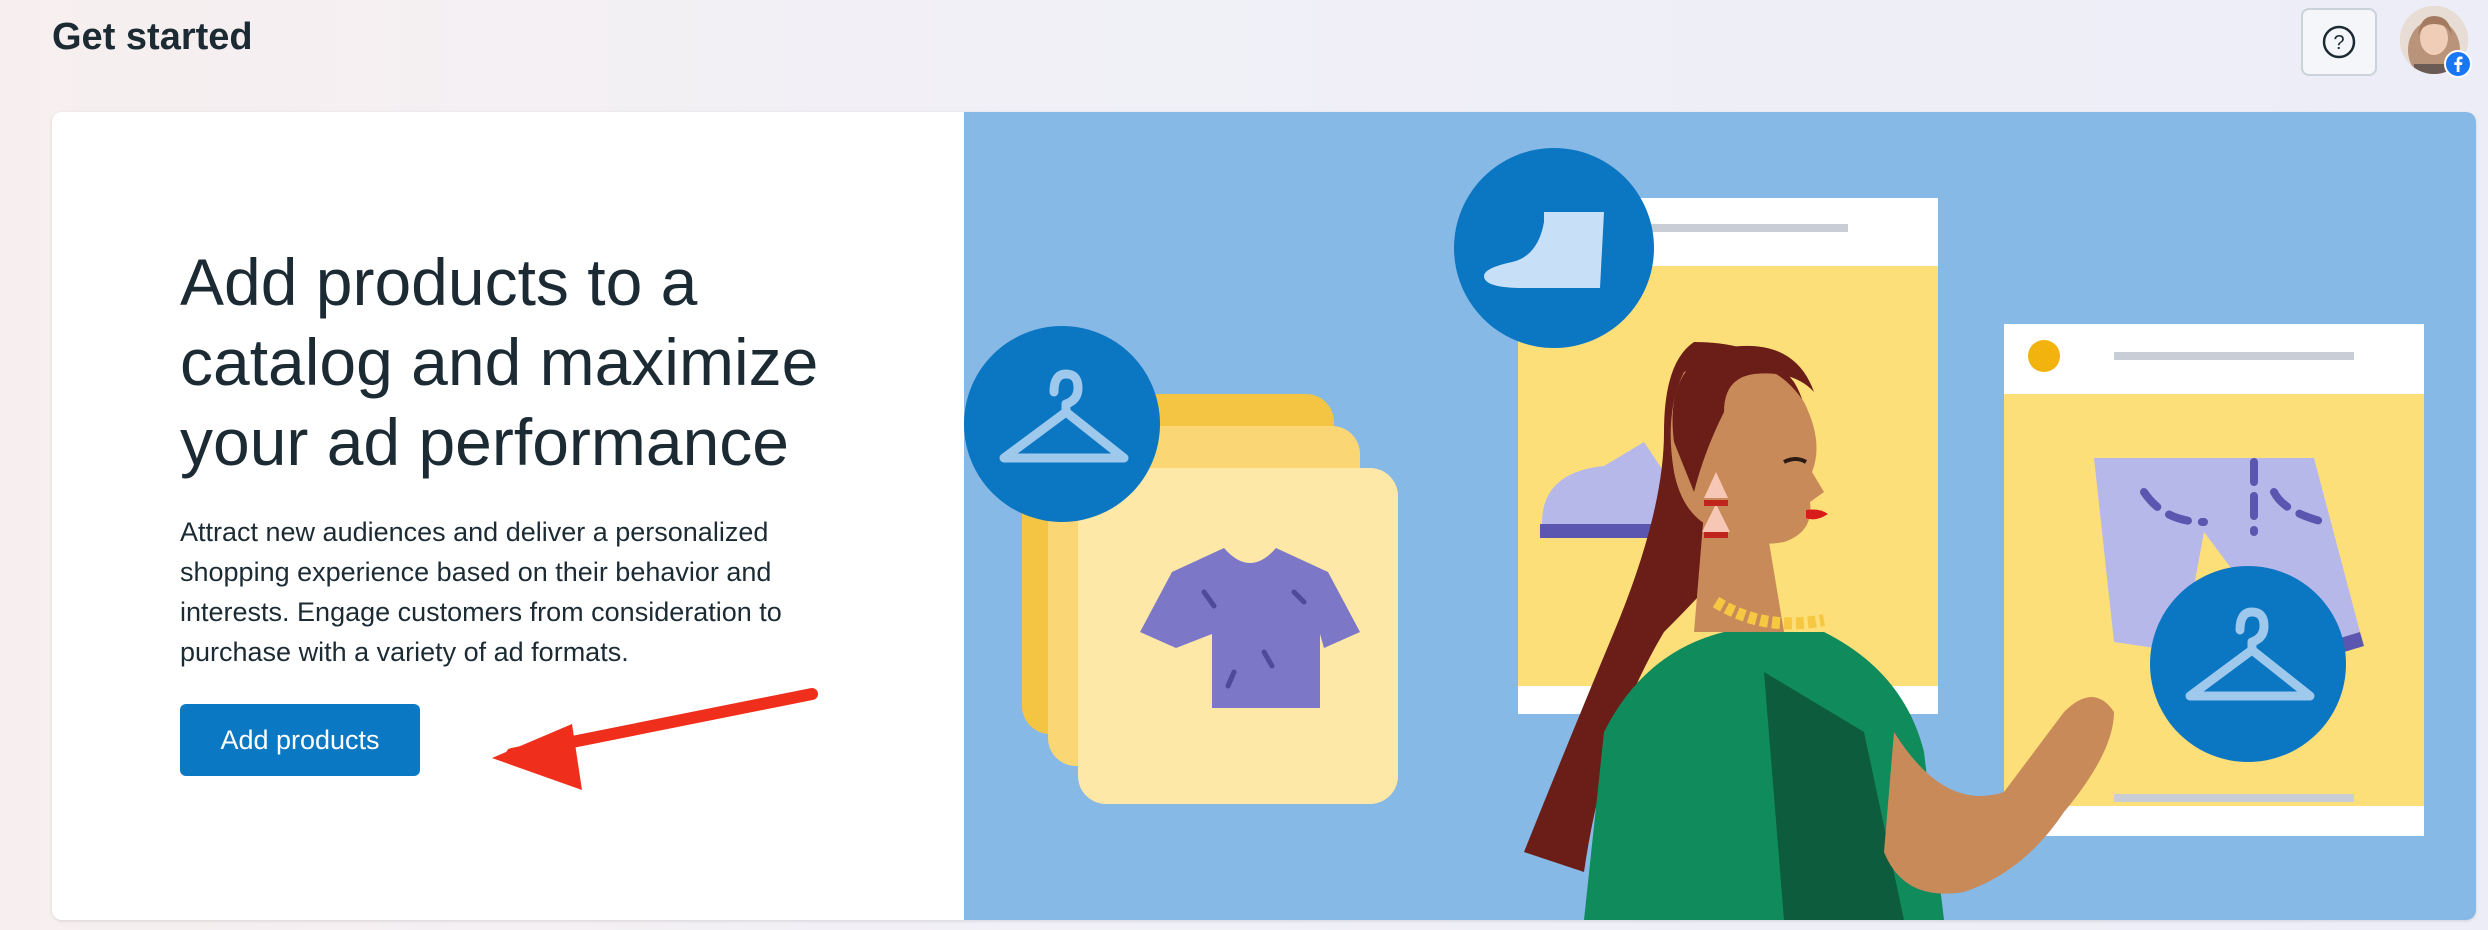 Image resolution: width=2488 pixels, height=930 pixels. What do you see at coordinates (1554, 248) in the screenshot?
I see `boot-circle` at bounding box center [1554, 248].